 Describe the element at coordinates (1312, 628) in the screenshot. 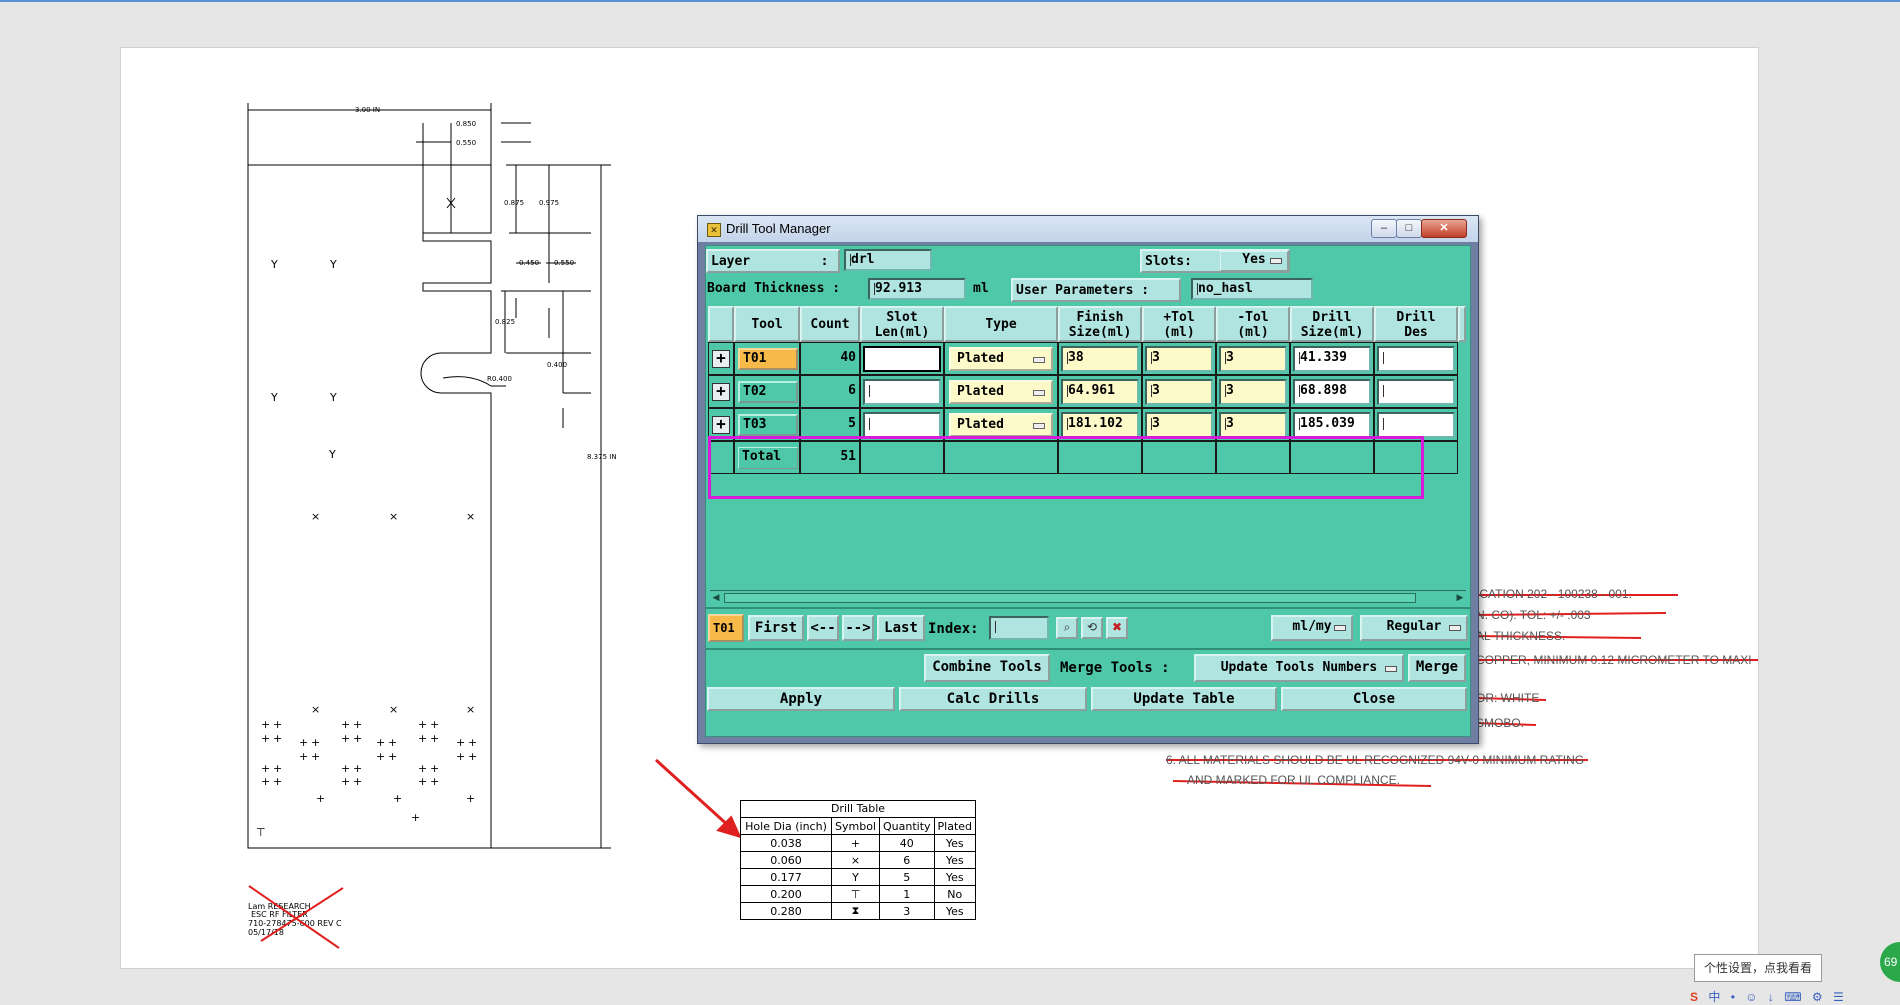

I see `units-dropdown: ml/my` at that location.